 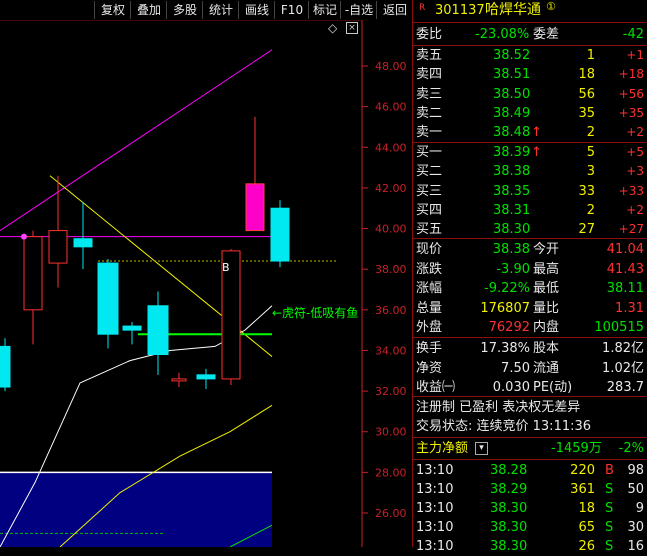 I want to click on signal-dot, so click(x=24, y=236).